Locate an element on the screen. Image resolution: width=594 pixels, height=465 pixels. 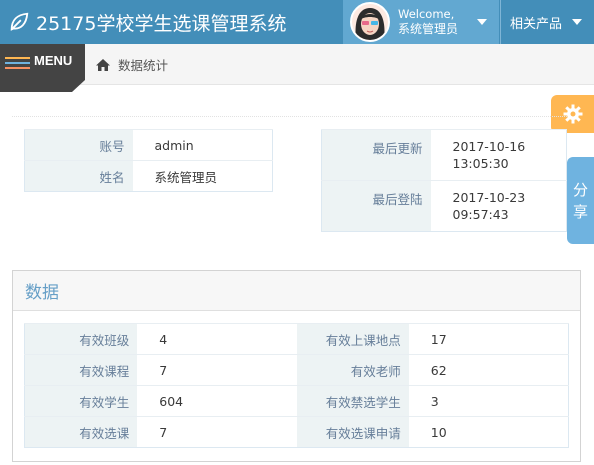
table-row: 有效班级 4 有效上课地点 17 is located at coordinates (296, 339).